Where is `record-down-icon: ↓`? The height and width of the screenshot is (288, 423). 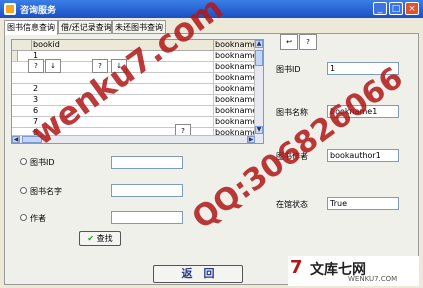
record-down-icon: ↓ is located at coordinates (53, 66).